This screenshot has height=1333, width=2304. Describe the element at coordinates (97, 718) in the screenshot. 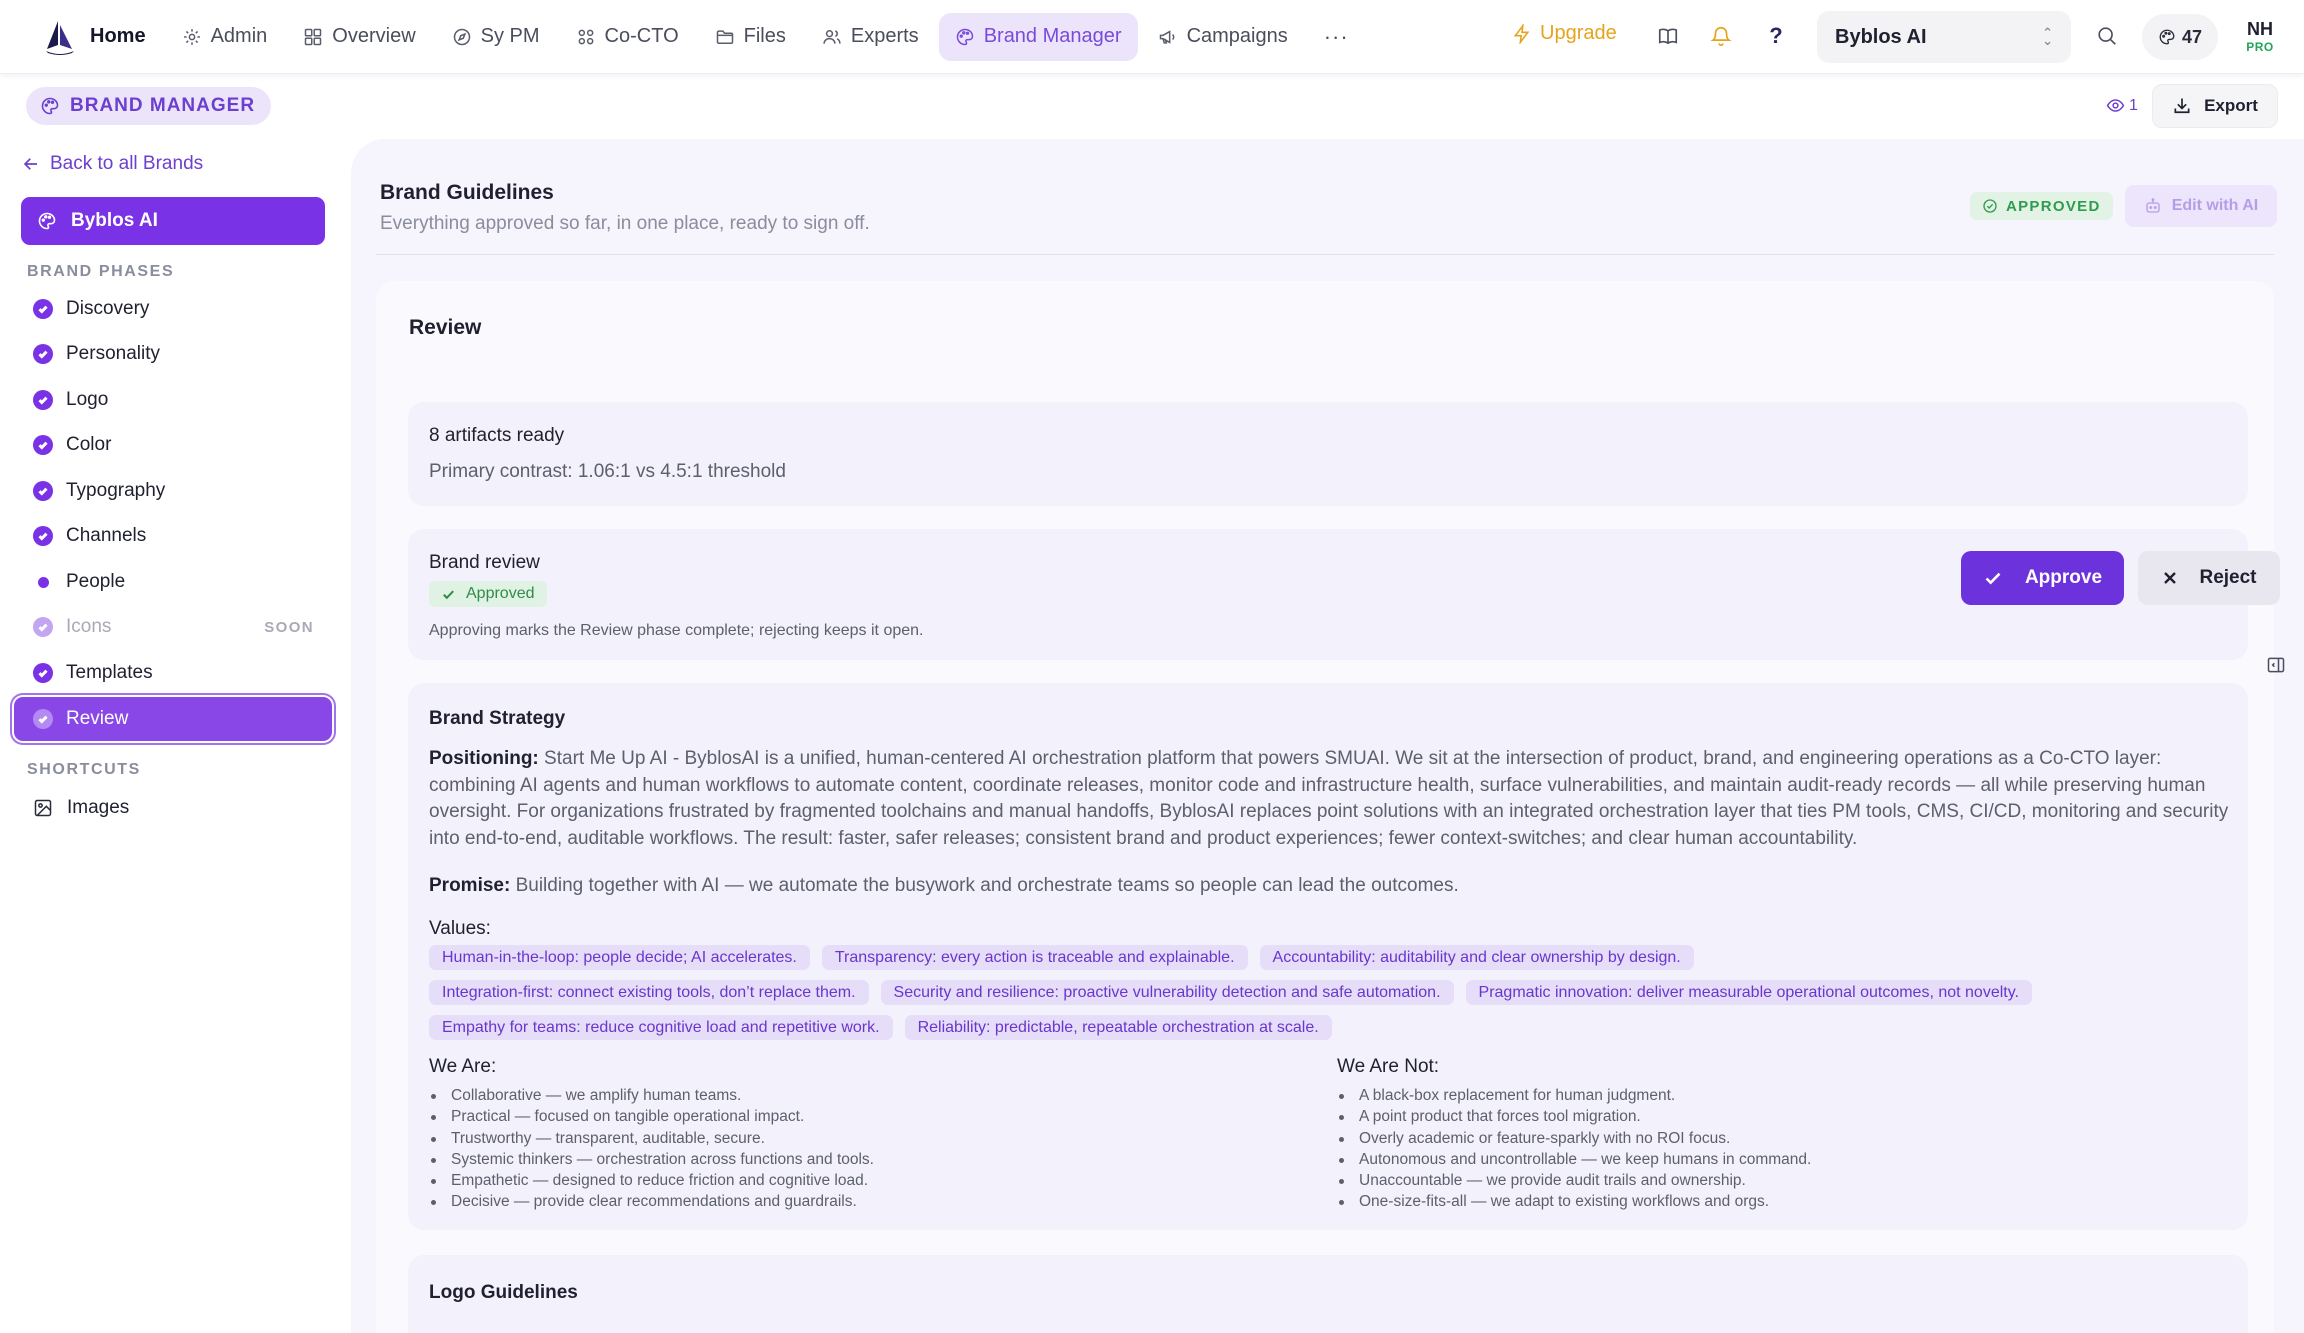

I see `phase-label: Review` at that location.